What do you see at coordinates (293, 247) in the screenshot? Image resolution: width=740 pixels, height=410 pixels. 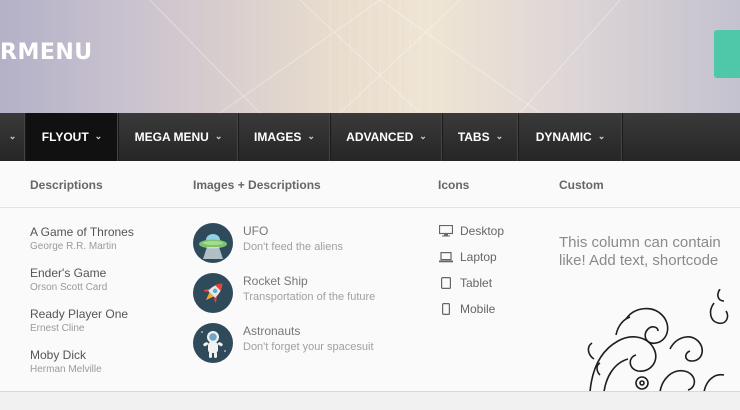 I see `feature-description: Don't feed the aliens` at bounding box center [293, 247].